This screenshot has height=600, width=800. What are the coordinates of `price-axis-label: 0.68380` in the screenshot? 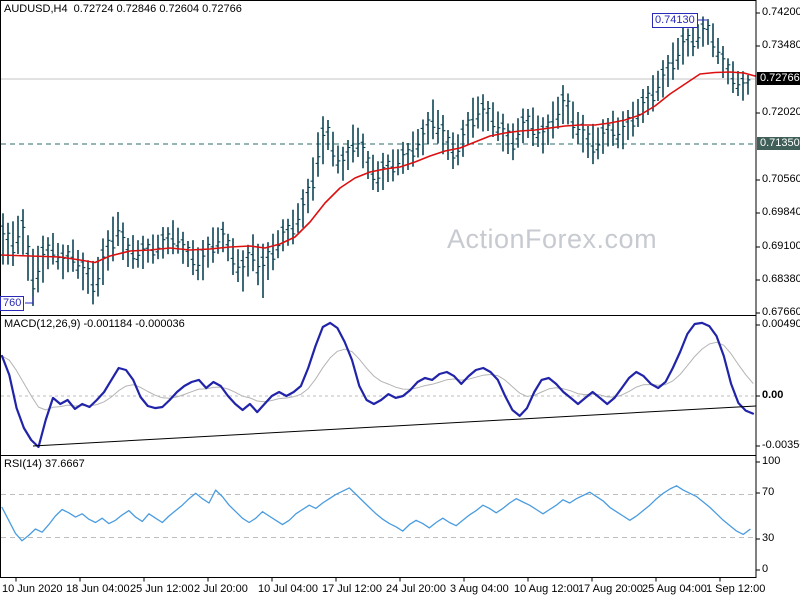 It's located at (781, 279).